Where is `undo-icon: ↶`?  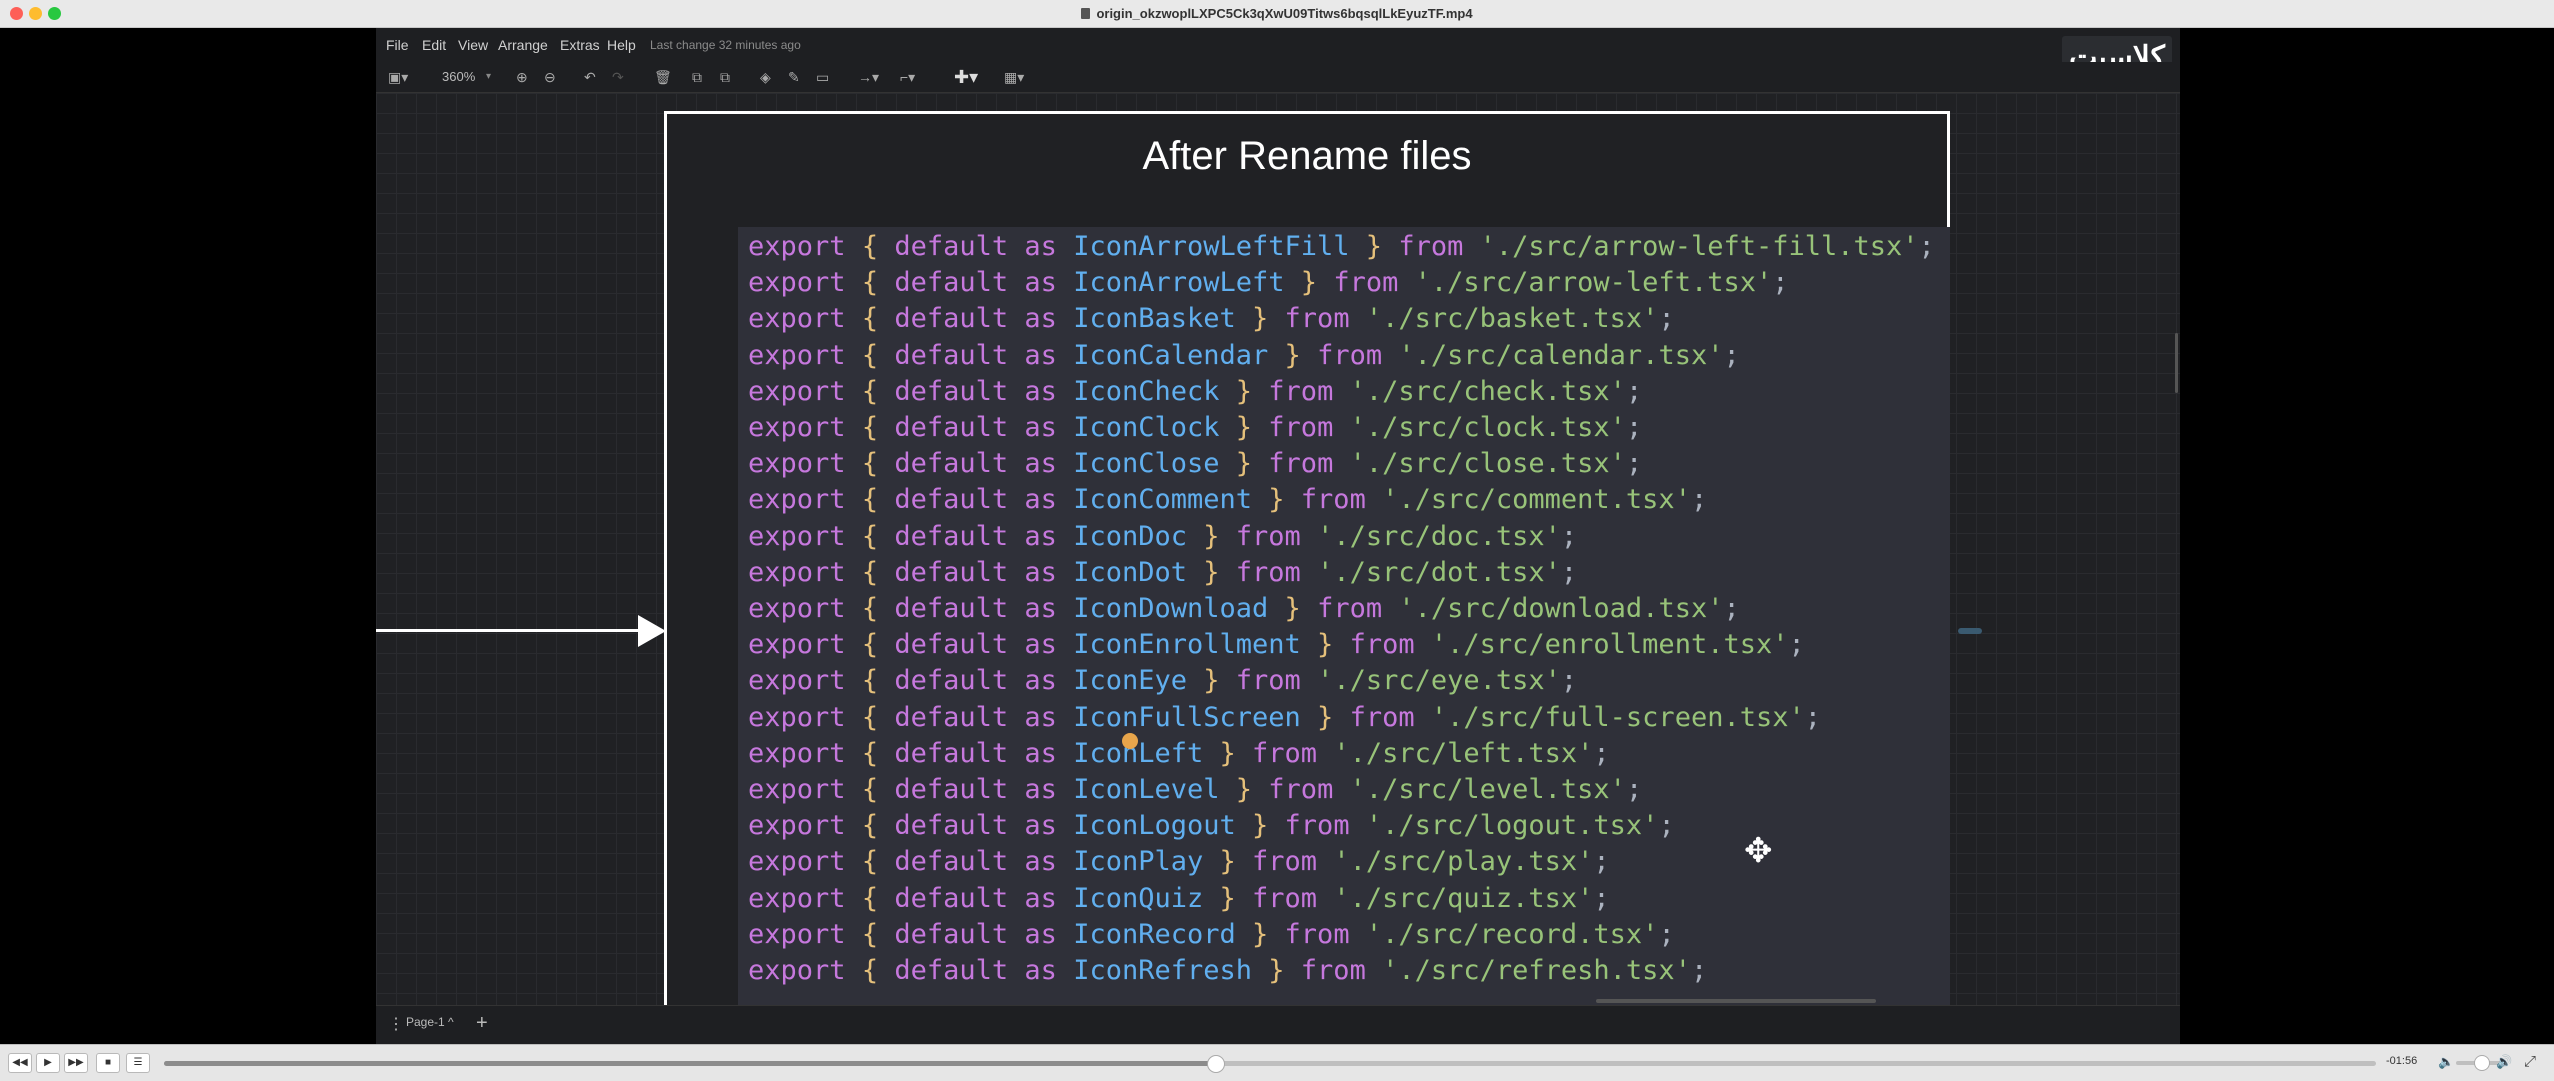
undo-icon: ↶ is located at coordinates (590, 77).